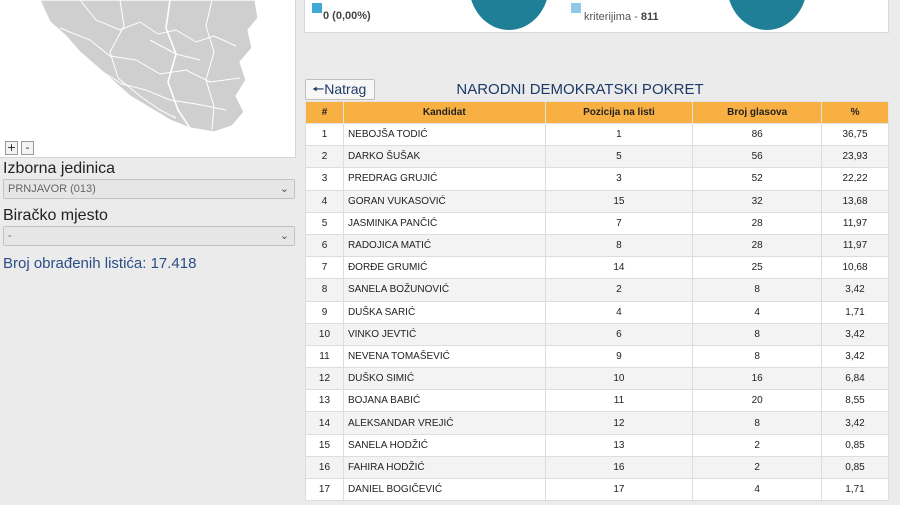 This screenshot has height=505, width=900. Describe the element at coordinates (619, 157) in the screenshot. I see `list-position: 5` at that location.